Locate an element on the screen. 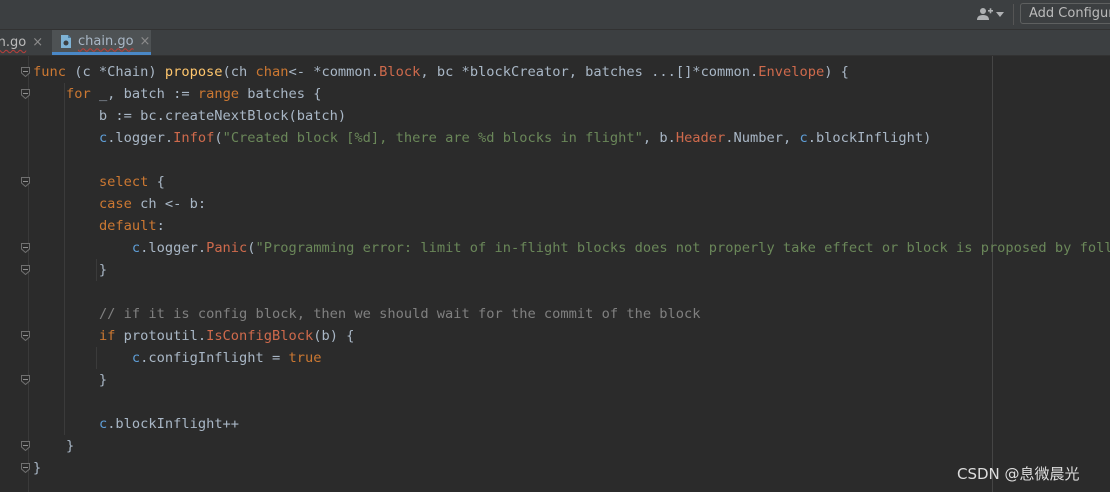  code-line: c.configInflight = true is located at coordinates (177, 358).